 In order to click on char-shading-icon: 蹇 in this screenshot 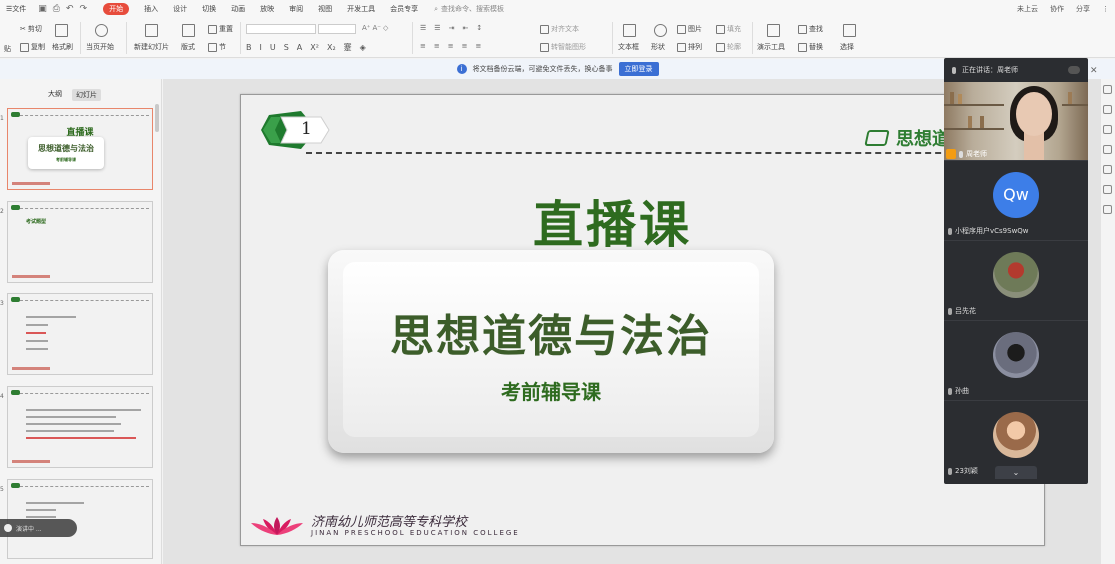, I will do `click(348, 47)`.